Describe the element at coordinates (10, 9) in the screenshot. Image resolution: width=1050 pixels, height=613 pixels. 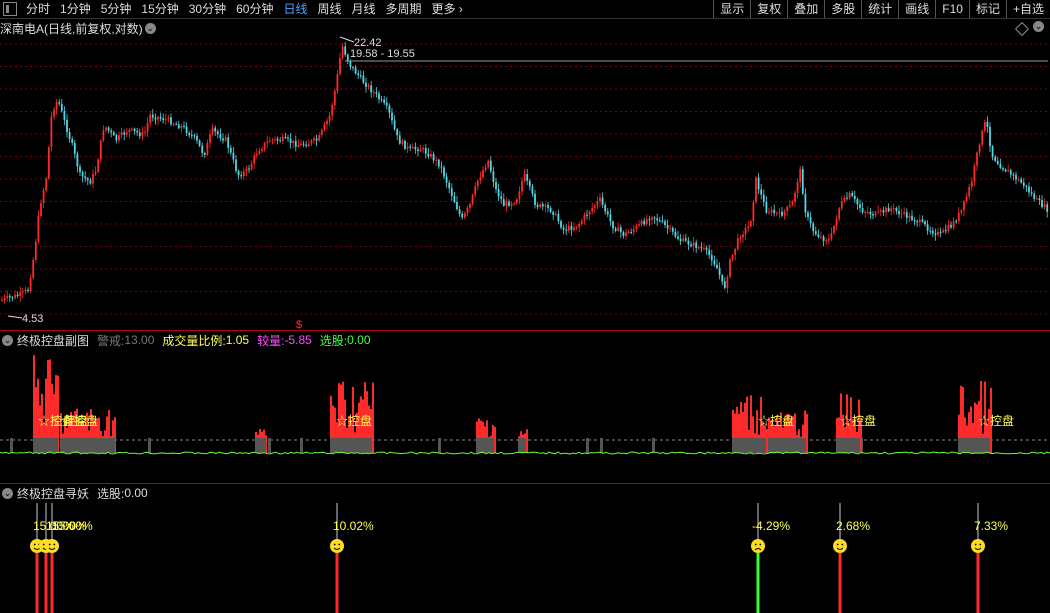
I see `sidebar-toggle-icon` at that location.